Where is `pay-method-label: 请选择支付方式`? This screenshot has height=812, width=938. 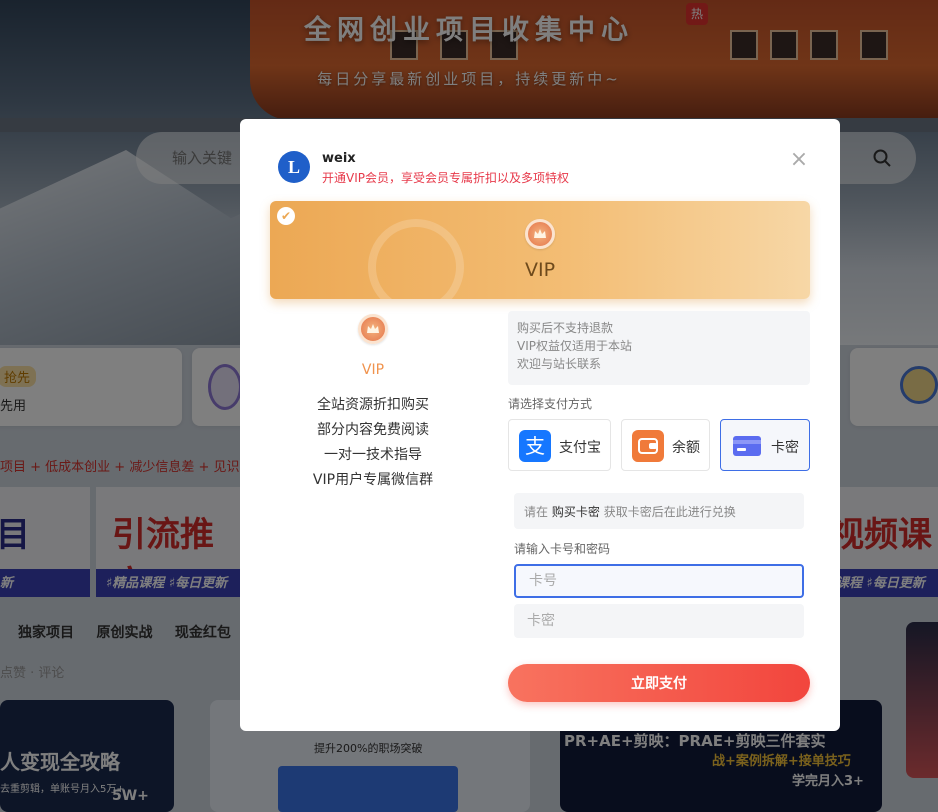
pay-method-label: 请选择支付方式 is located at coordinates (550, 404).